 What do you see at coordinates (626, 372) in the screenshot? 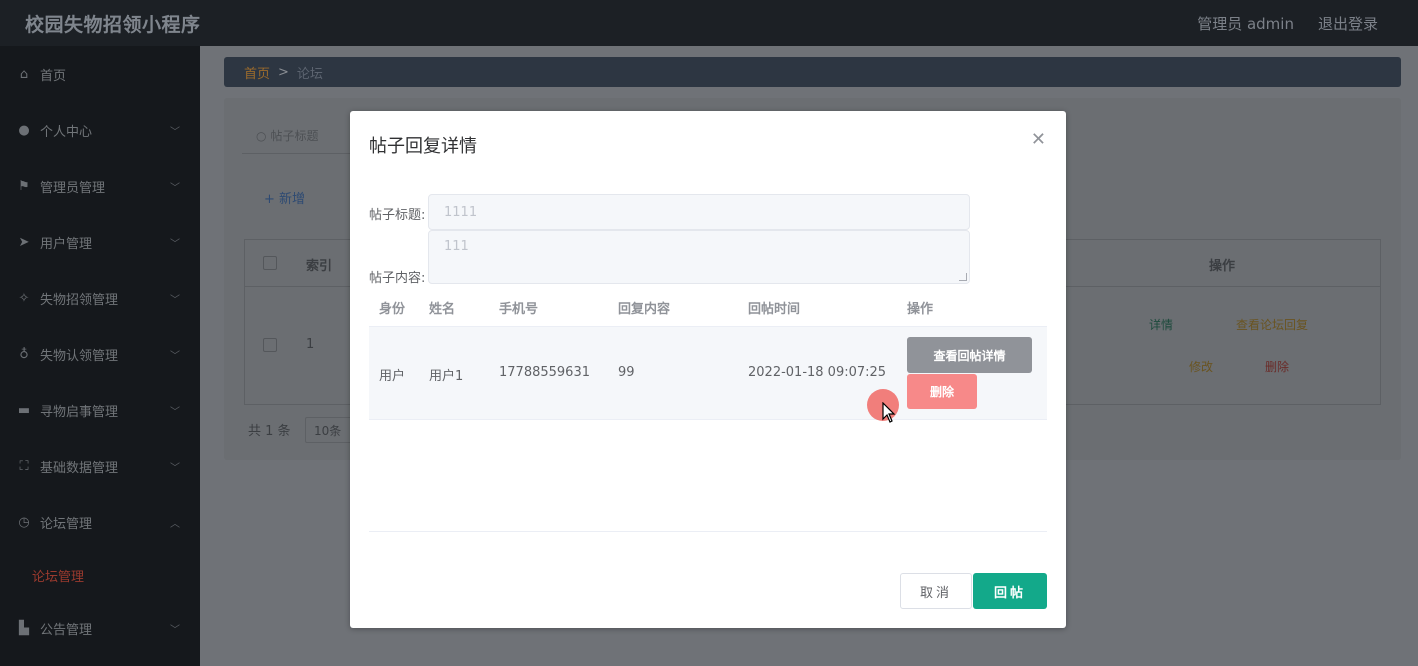
I see `reply-content: 99` at bounding box center [626, 372].